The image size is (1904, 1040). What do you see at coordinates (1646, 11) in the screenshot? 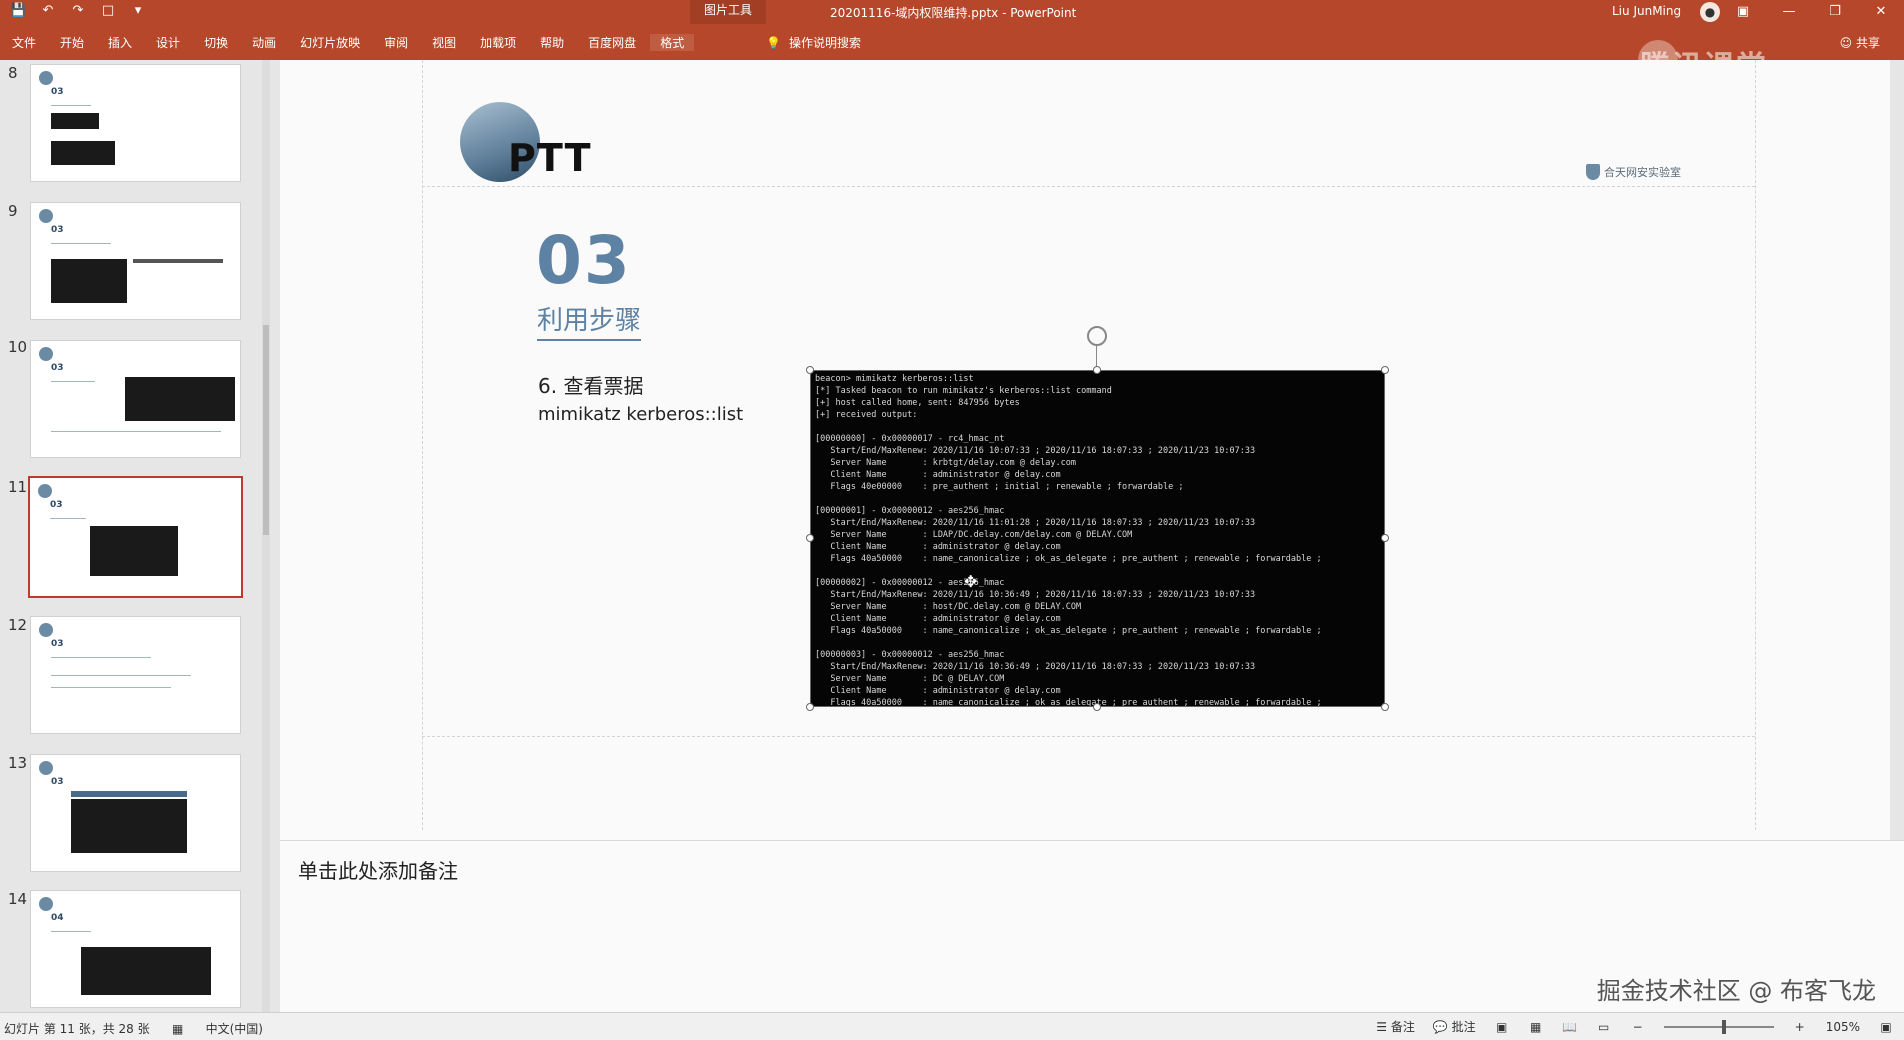
I see `user-name: Liu JunMing` at bounding box center [1646, 11].